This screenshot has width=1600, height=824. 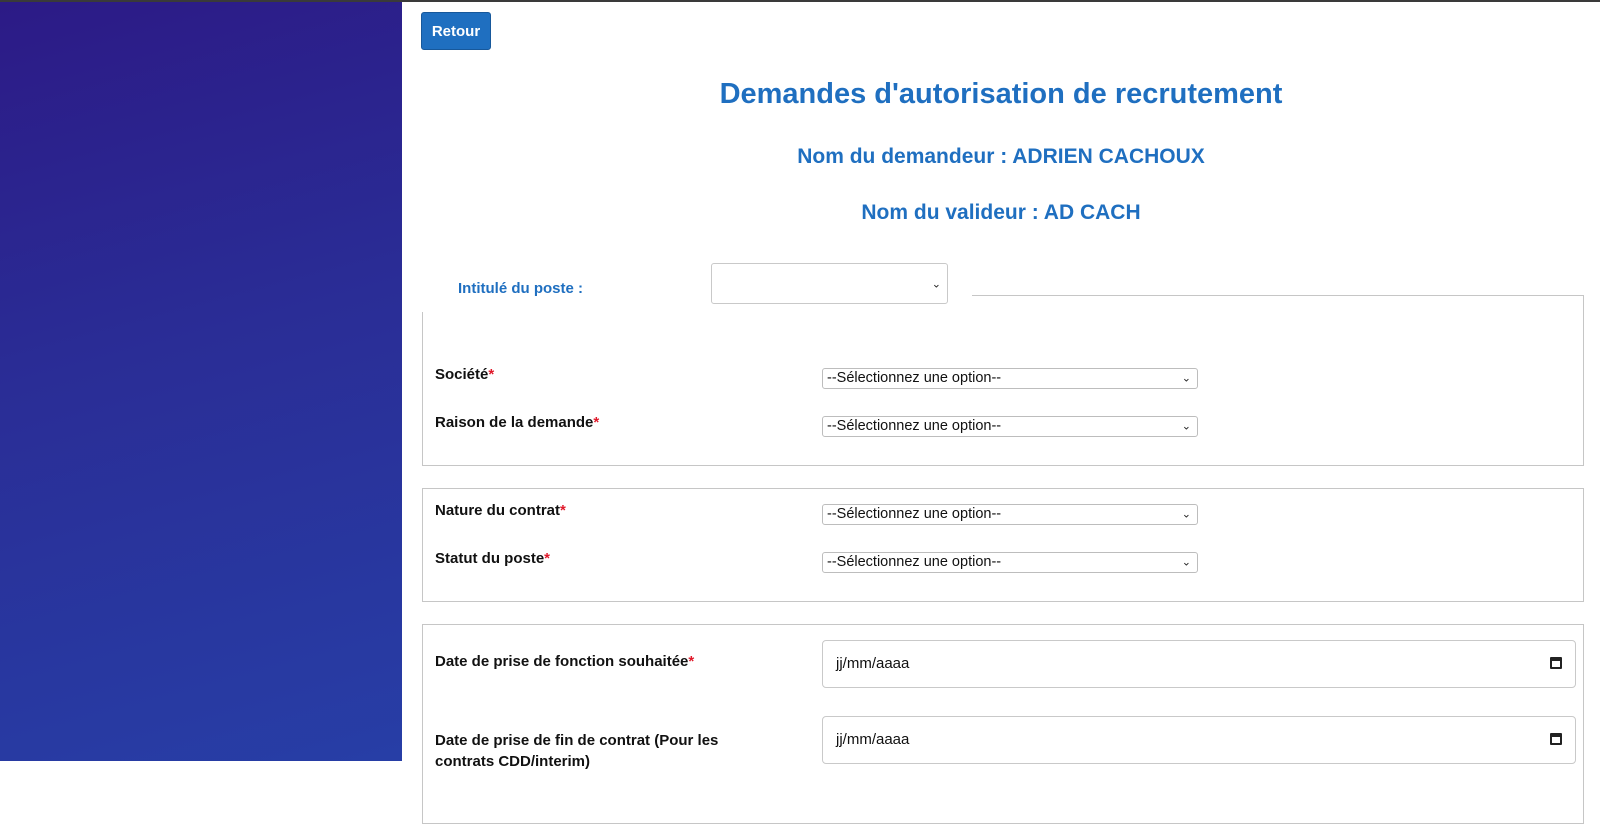 What do you see at coordinates (1010, 378) in the screenshot?
I see `company-select: --Sélectionnez une option-- ⌄` at bounding box center [1010, 378].